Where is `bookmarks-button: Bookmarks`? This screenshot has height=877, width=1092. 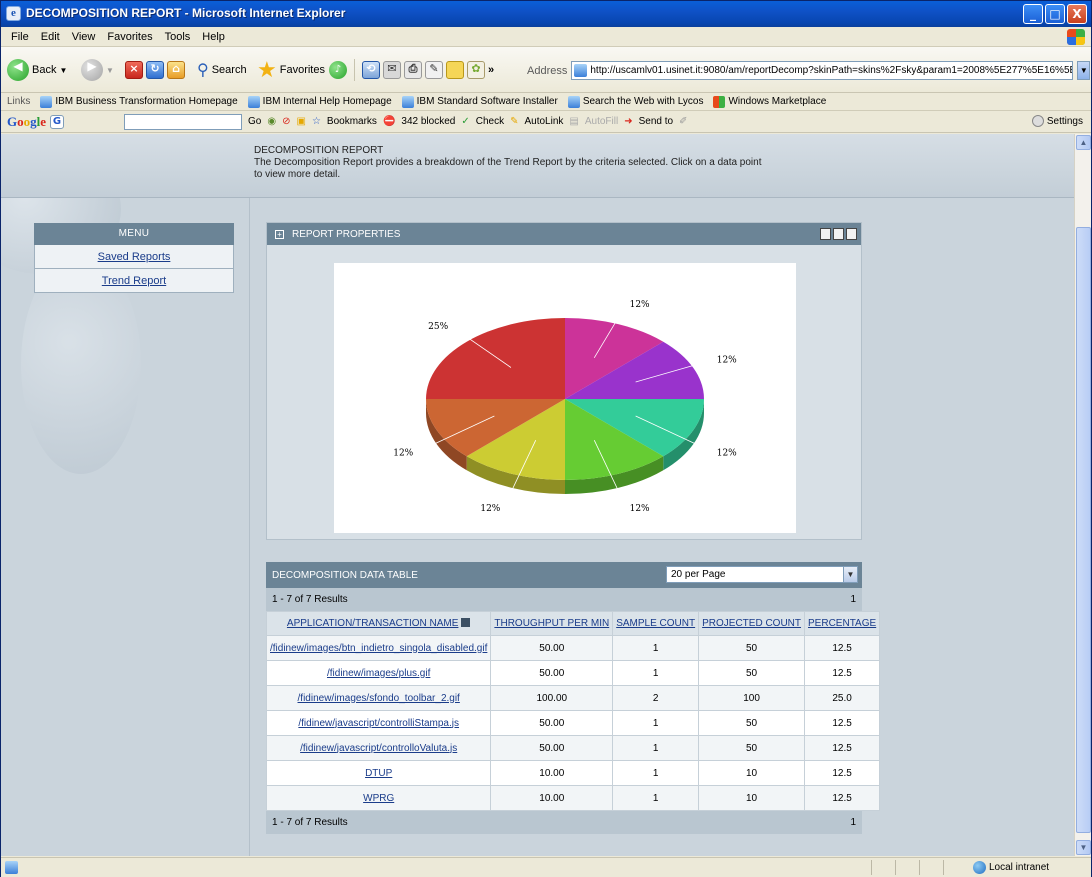 bookmarks-button: Bookmarks is located at coordinates (352, 121).